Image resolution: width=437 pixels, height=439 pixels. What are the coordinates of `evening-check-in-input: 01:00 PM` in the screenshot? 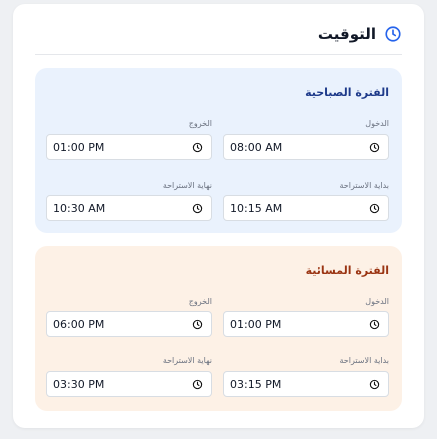 It's located at (306, 324).